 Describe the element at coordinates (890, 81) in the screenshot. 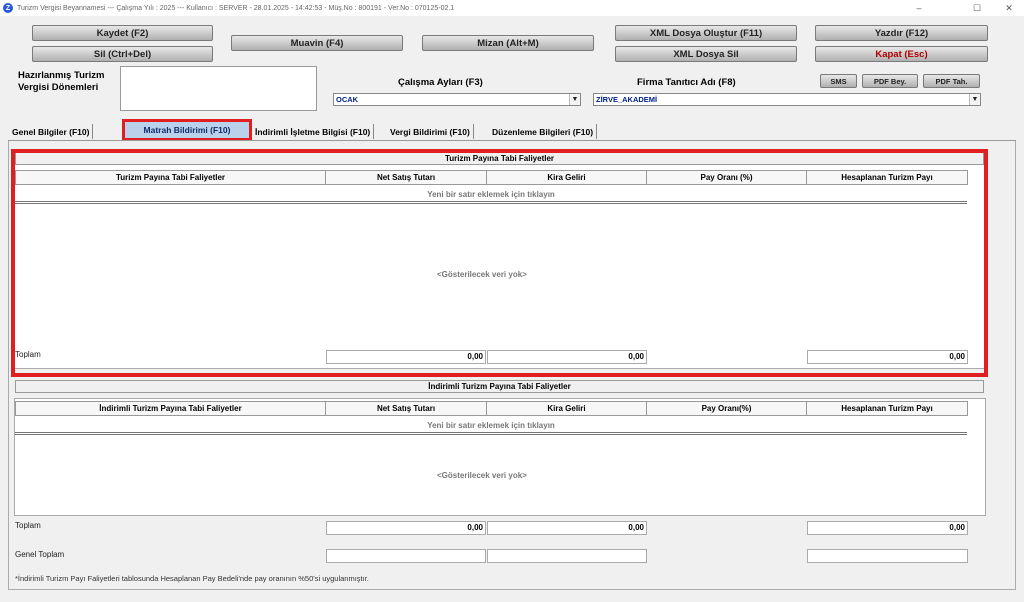

I see `pdf-bey-button: PDF Bey.` at that location.